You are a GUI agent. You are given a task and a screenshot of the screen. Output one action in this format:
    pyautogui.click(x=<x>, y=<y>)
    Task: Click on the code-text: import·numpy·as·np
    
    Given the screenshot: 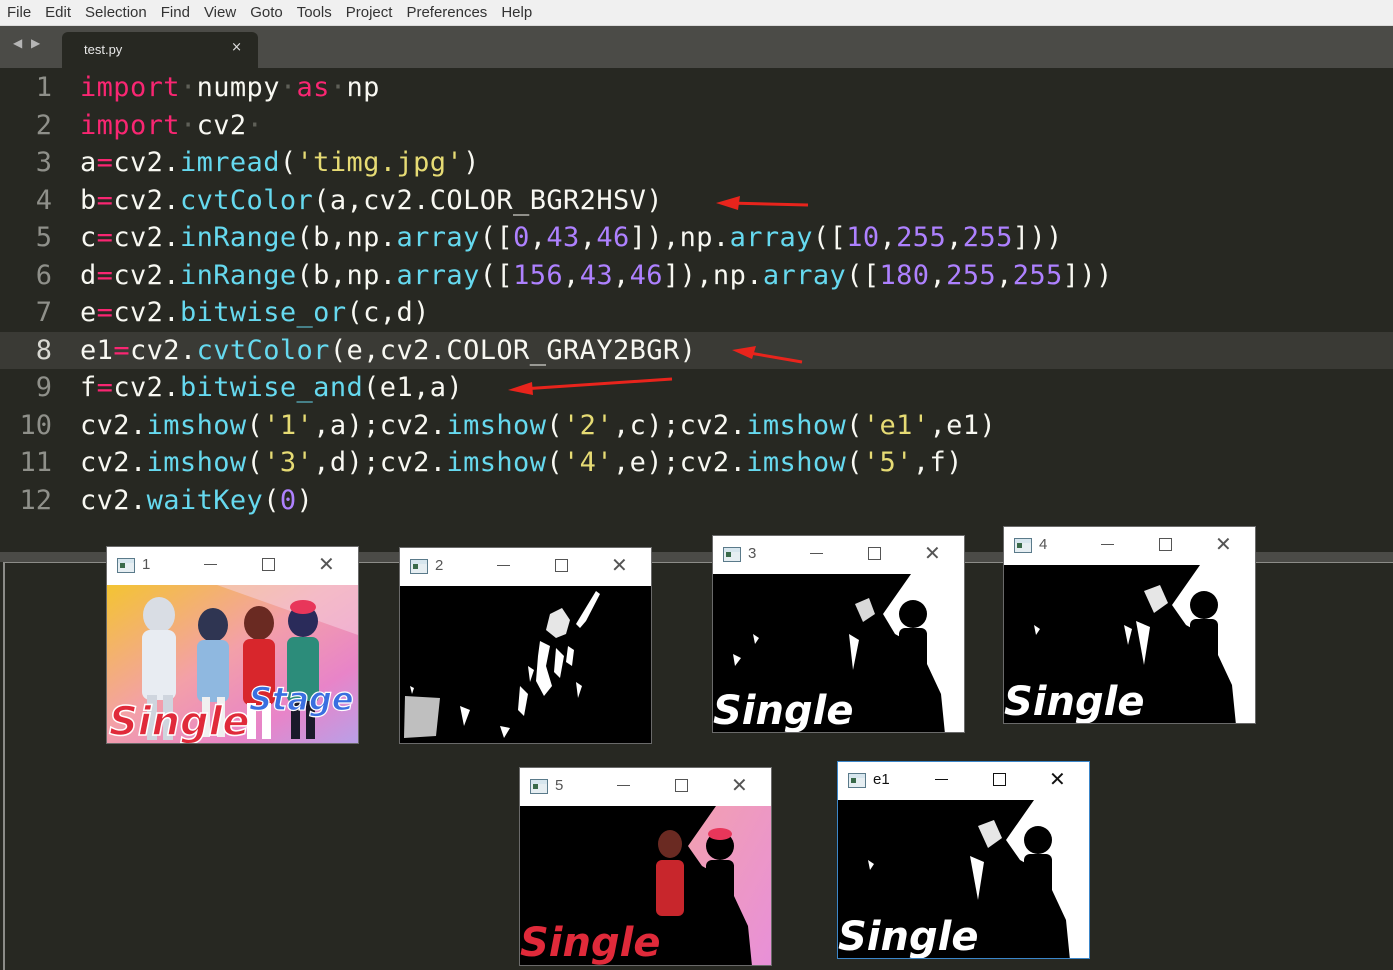 What is the action you would take?
    pyautogui.click(x=230, y=87)
    